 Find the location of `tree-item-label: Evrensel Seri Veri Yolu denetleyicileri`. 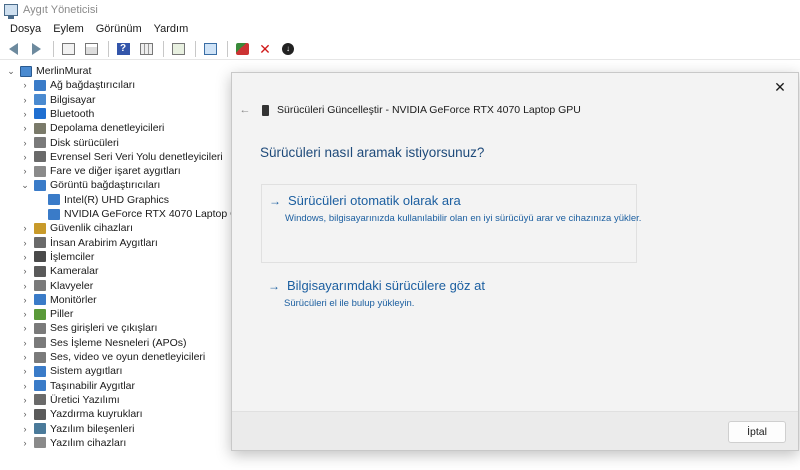

tree-item-label: Evrensel Seri Veri Yolu denetleyicileri is located at coordinates (136, 156).